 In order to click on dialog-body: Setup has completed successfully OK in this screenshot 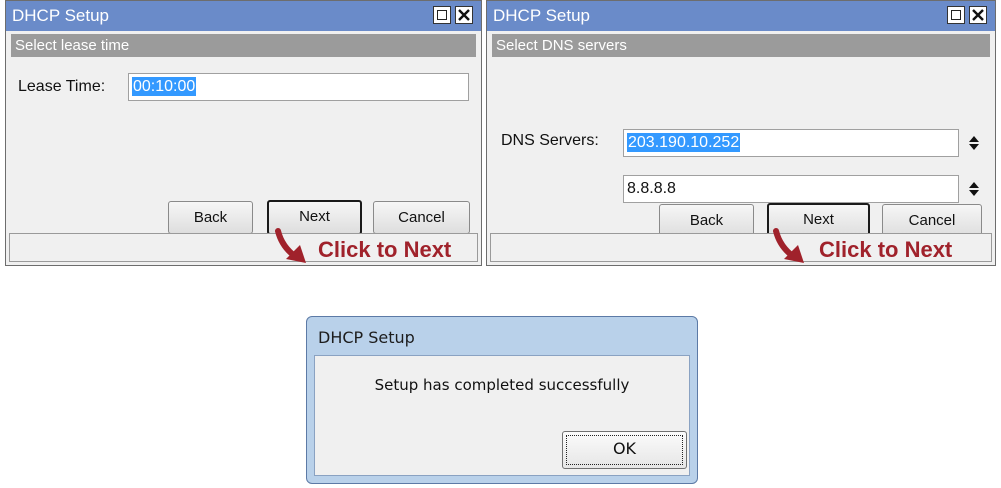, I will do `click(502, 415)`.